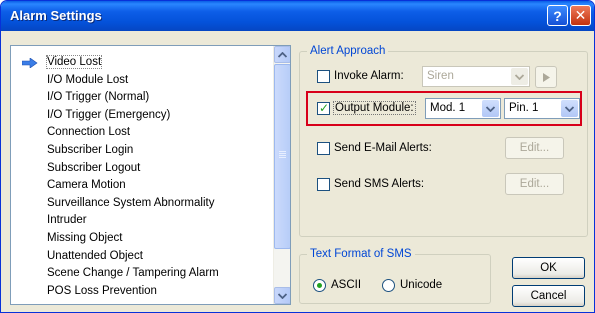 The image size is (595, 313). What do you see at coordinates (388, 285) in the screenshot?
I see `radio-unicode` at bounding box center [388, 285].